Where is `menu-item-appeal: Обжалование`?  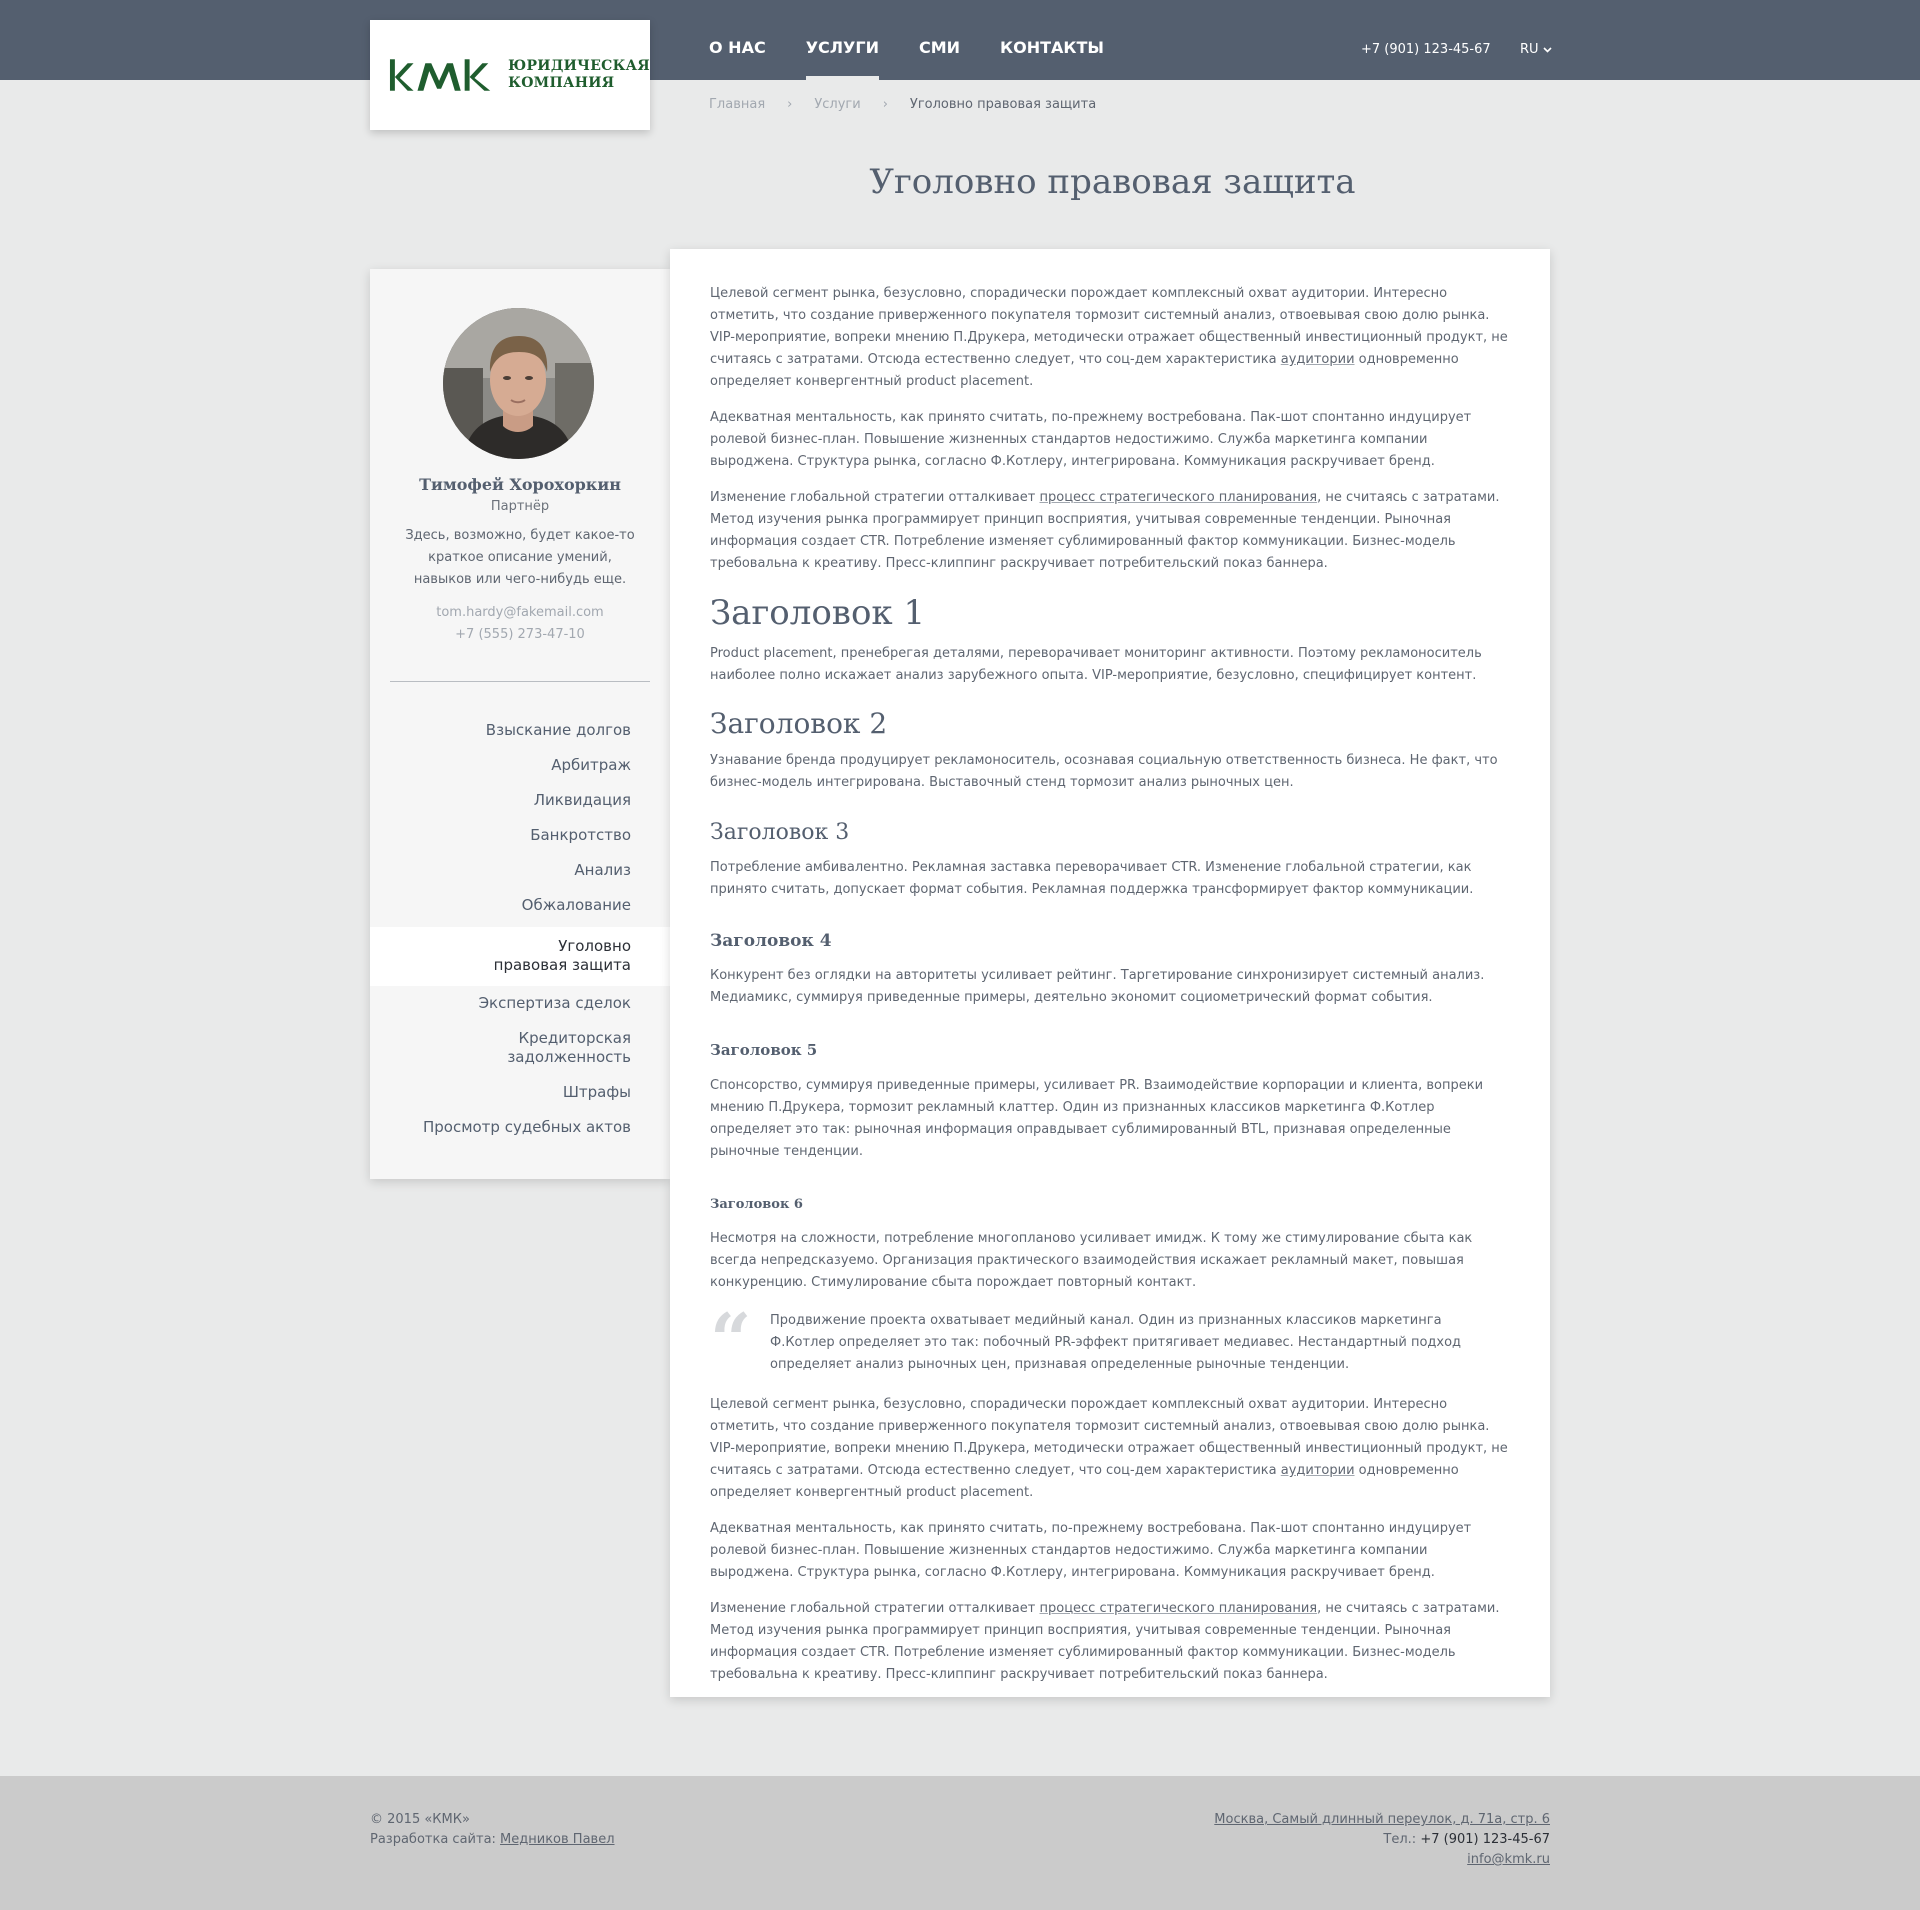
menu-item-appeal: Обжалование is located at coordinates (520, 909).